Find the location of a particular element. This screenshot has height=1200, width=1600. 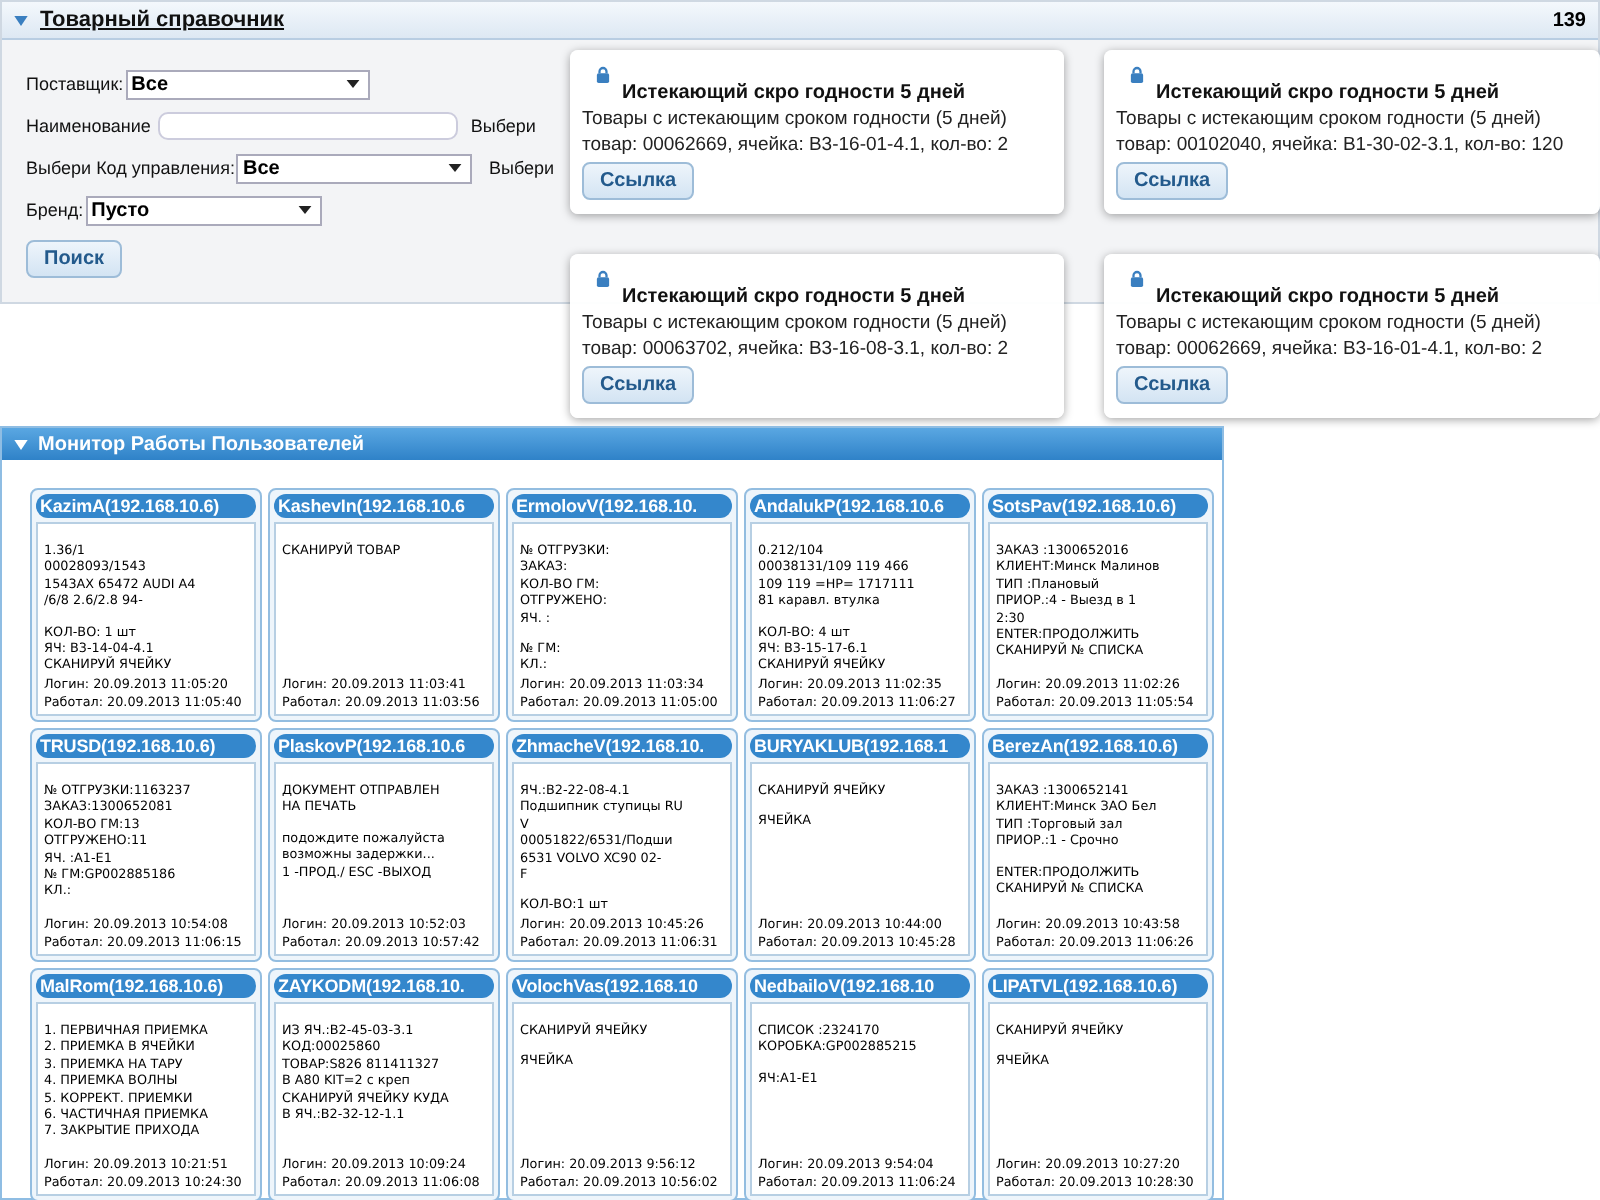

field-label: Выбери Код управления: is located at coordinates (130, 168).